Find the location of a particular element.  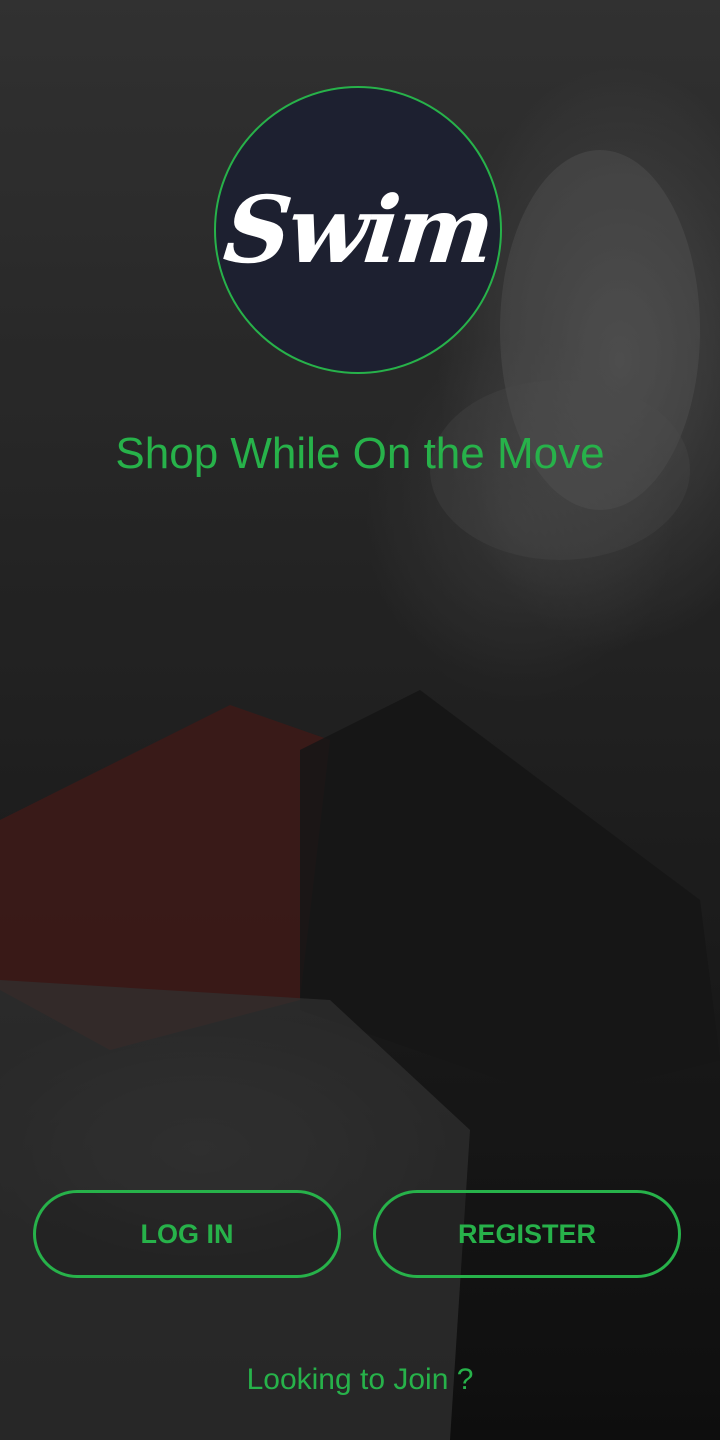

login-button: LOG IN is located at coordinates (187, 1234).